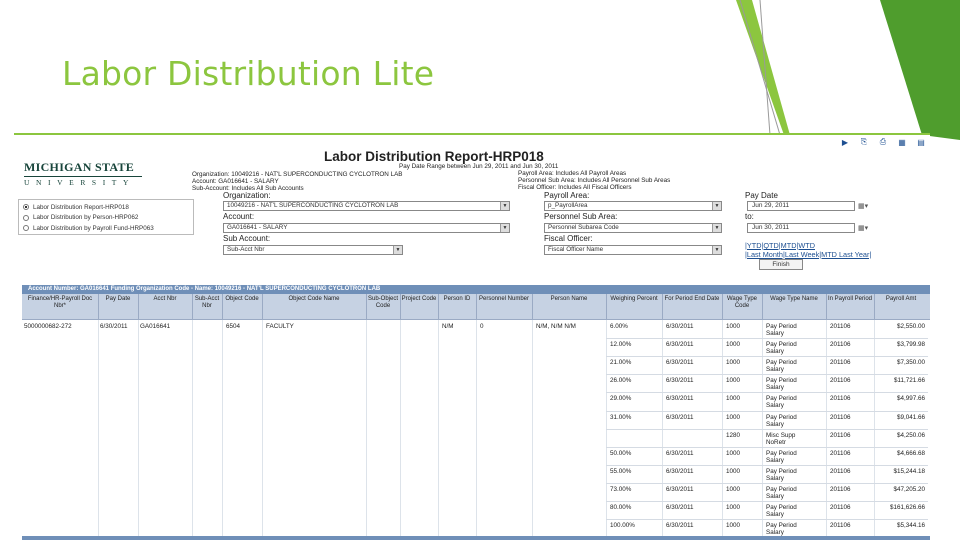  I want to click on account-label: Account:, so click(239, 216).